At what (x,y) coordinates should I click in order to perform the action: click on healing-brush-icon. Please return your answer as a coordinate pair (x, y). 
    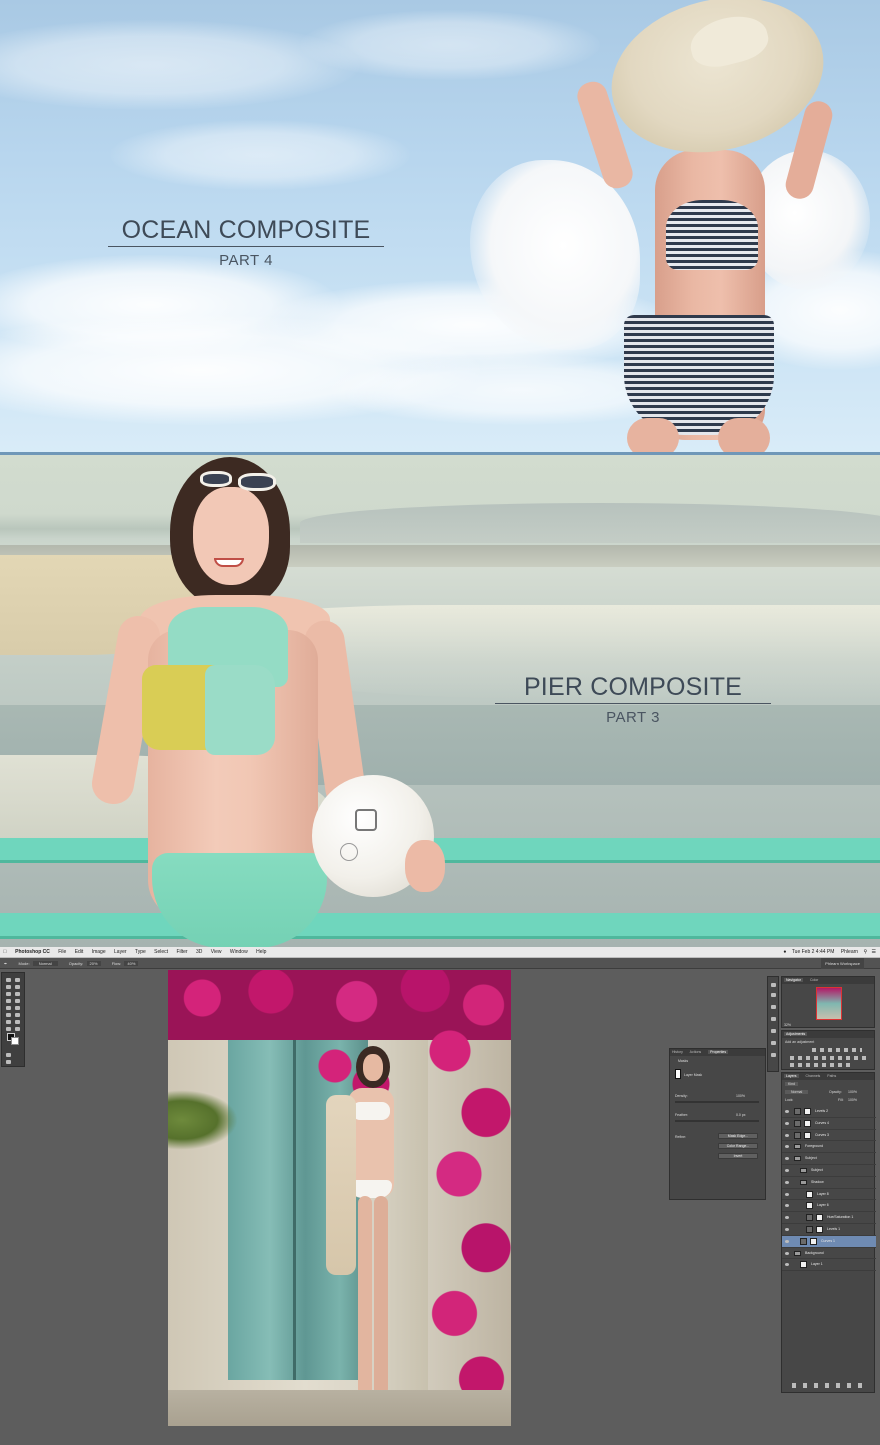
    Looking at the image, I should click on (8, 1001).